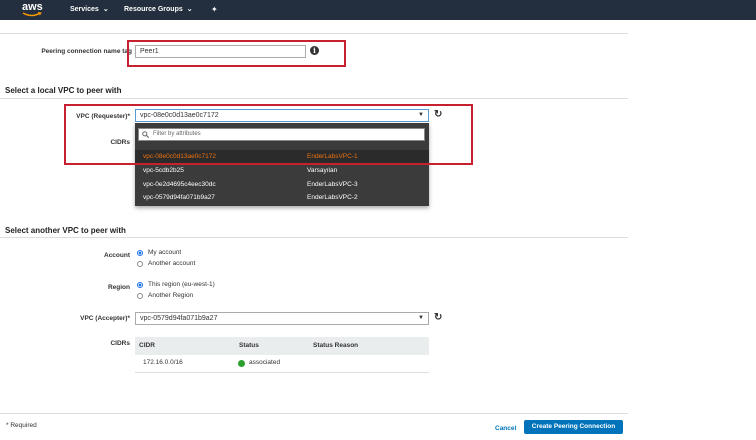  I want to click on services-menu: Services ⌄, so click(89, 10).